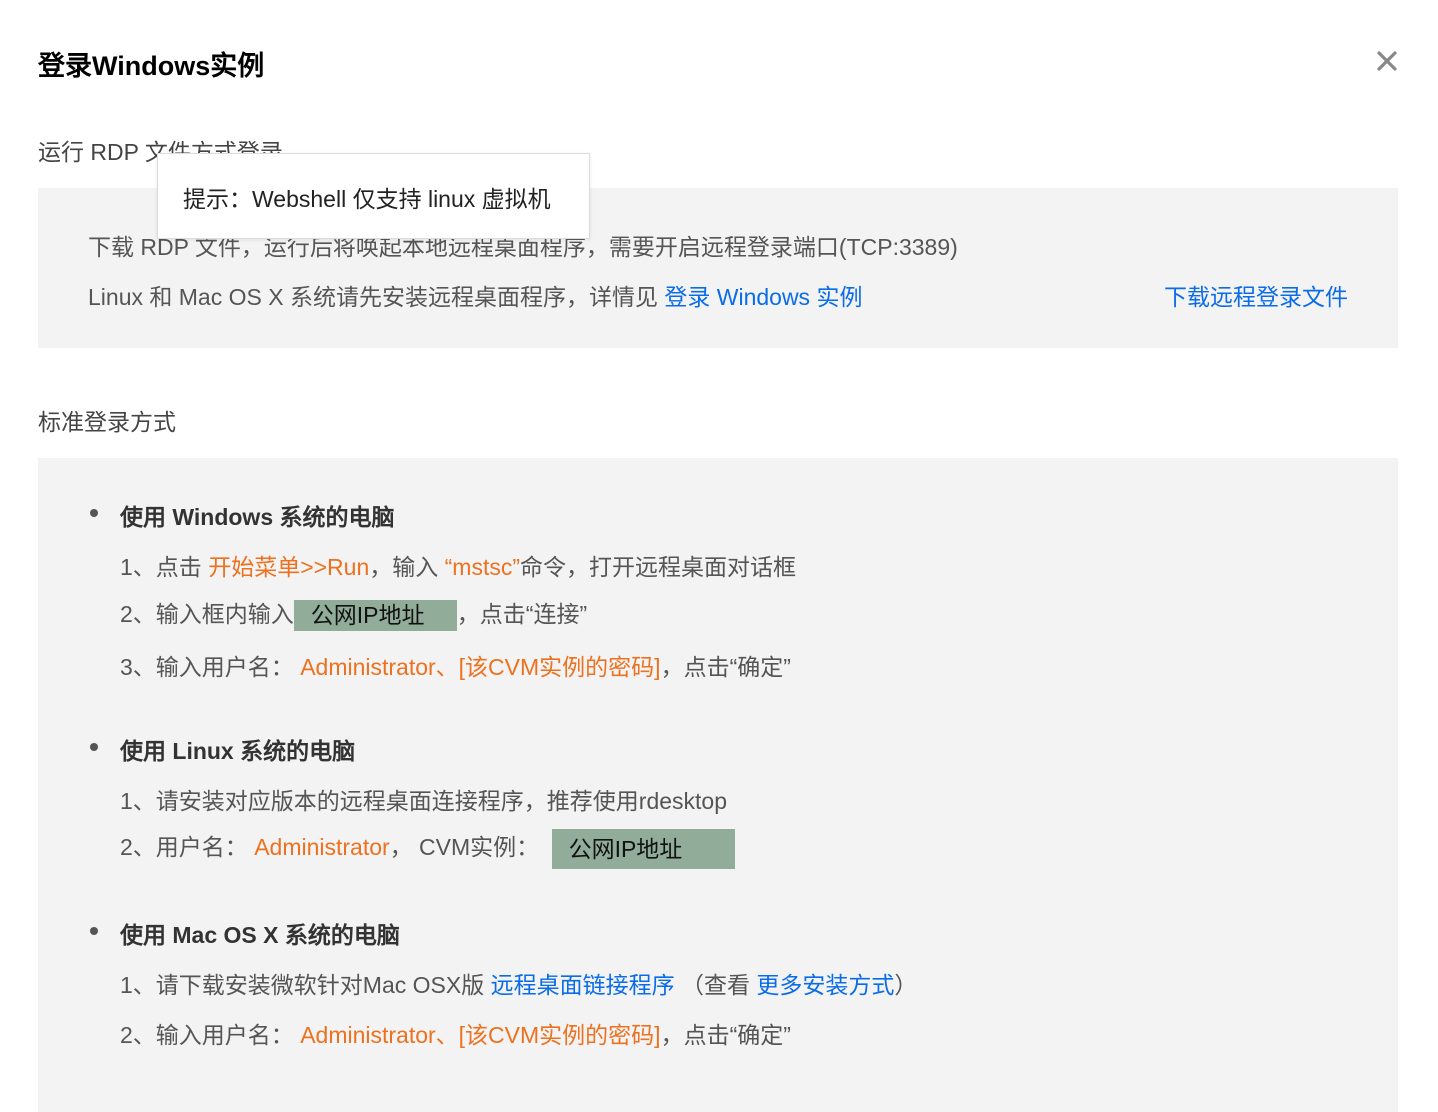 Image resolution: width=1438 pixels, height=1112 pixels. What do you see at coordinates (1256, 295) in the screenshot?
I see `download-remote-login-file-link: 下载远程登录文件` at bounding box center [1256, 295].